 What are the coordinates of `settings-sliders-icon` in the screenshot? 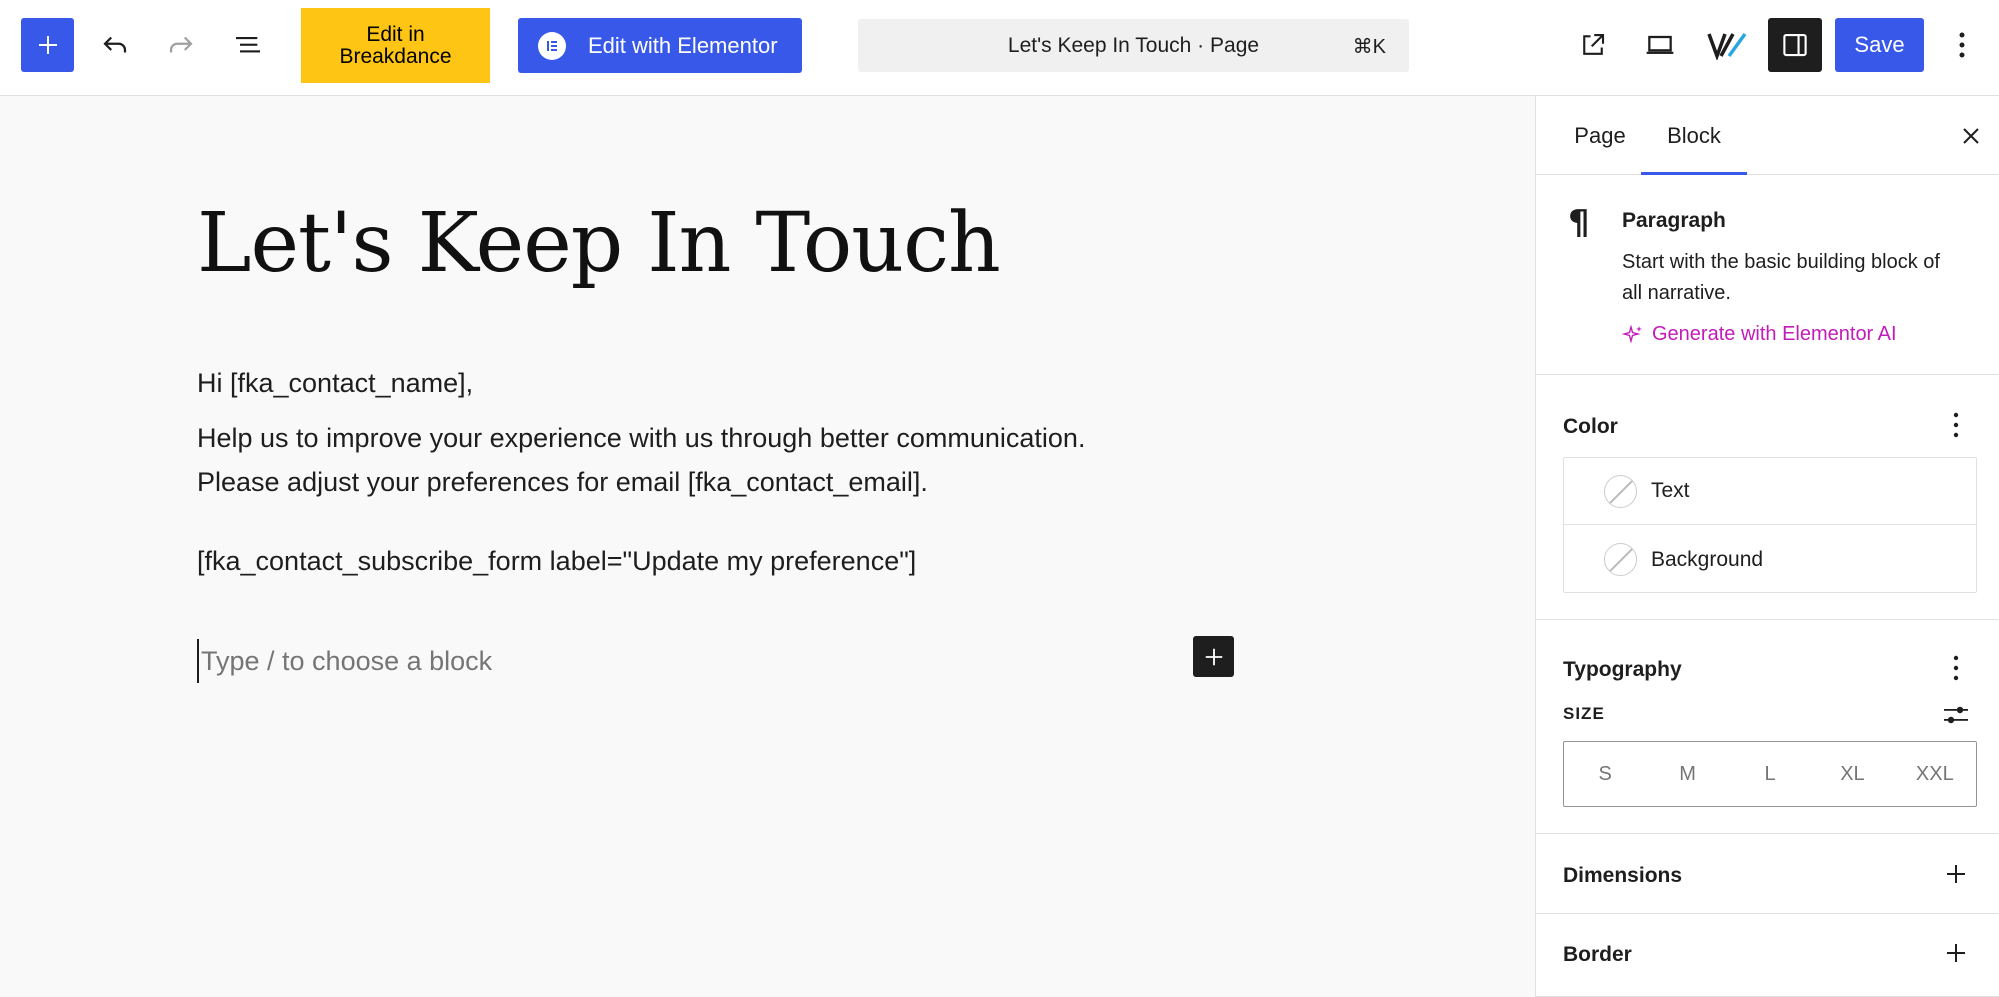 It's located at (1956, 715).